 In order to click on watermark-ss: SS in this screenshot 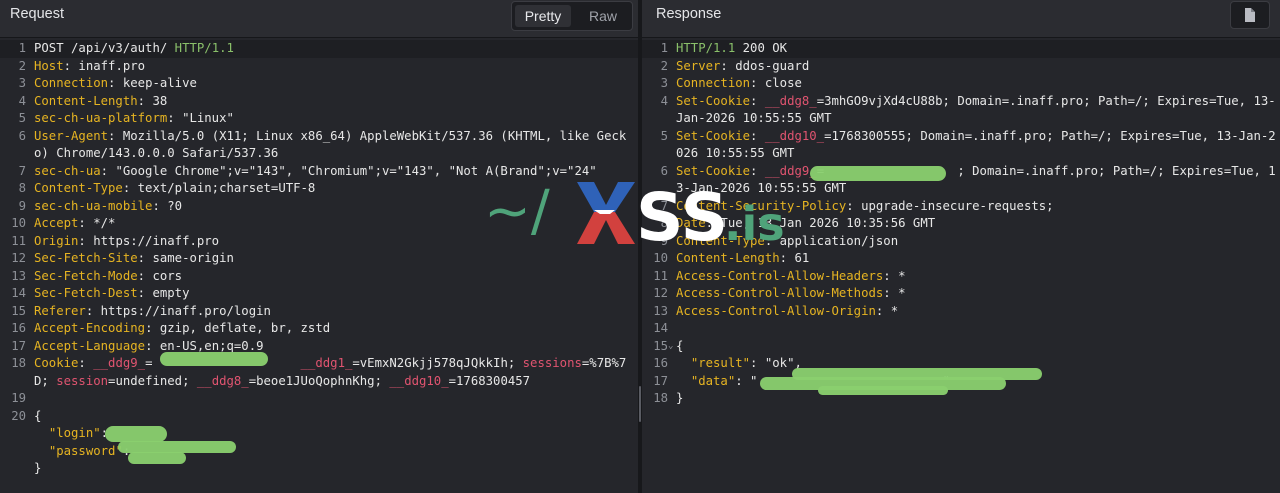, I will do `click(682, 215)`.